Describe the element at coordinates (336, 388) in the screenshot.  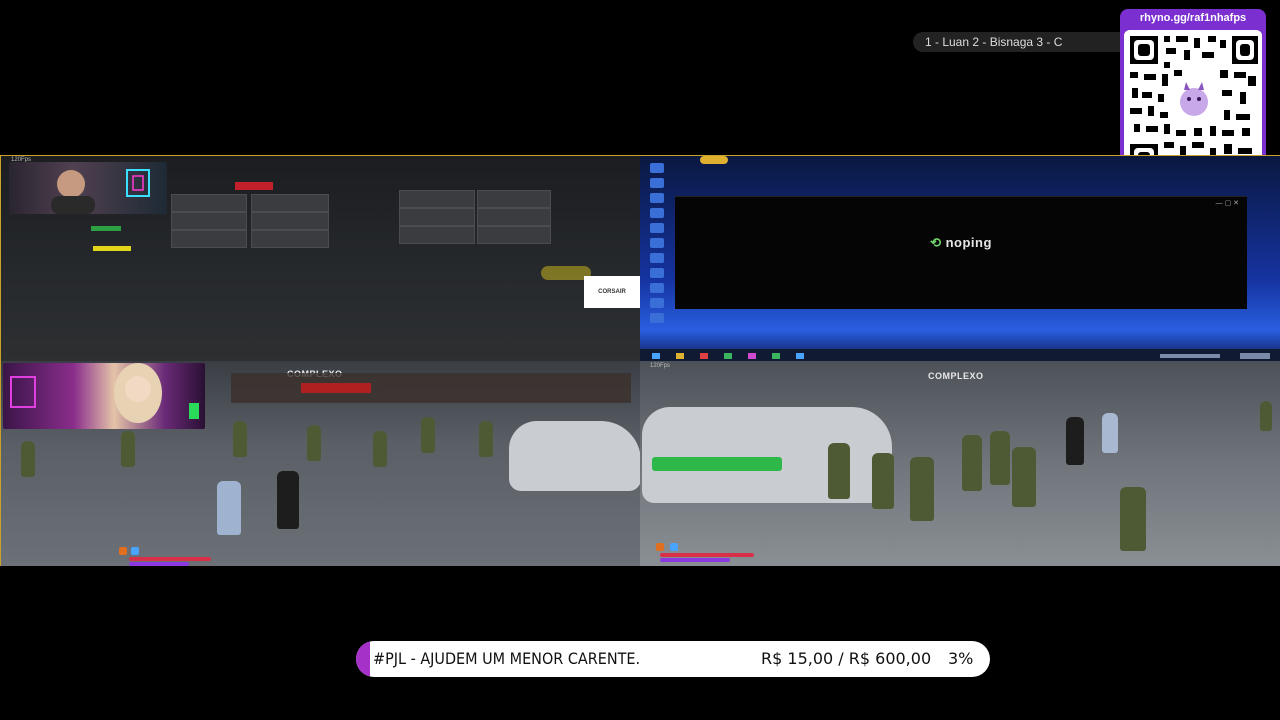
I see `red-vehicle` at that location.